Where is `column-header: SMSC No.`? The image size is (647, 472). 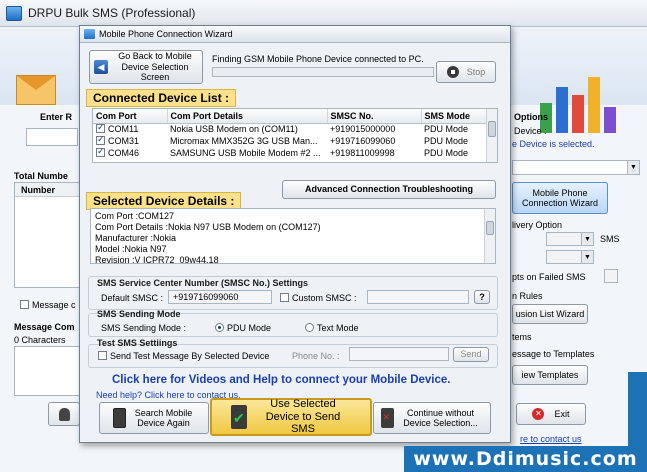
column-header: SMSC No. is located at coordinates (374, 116).